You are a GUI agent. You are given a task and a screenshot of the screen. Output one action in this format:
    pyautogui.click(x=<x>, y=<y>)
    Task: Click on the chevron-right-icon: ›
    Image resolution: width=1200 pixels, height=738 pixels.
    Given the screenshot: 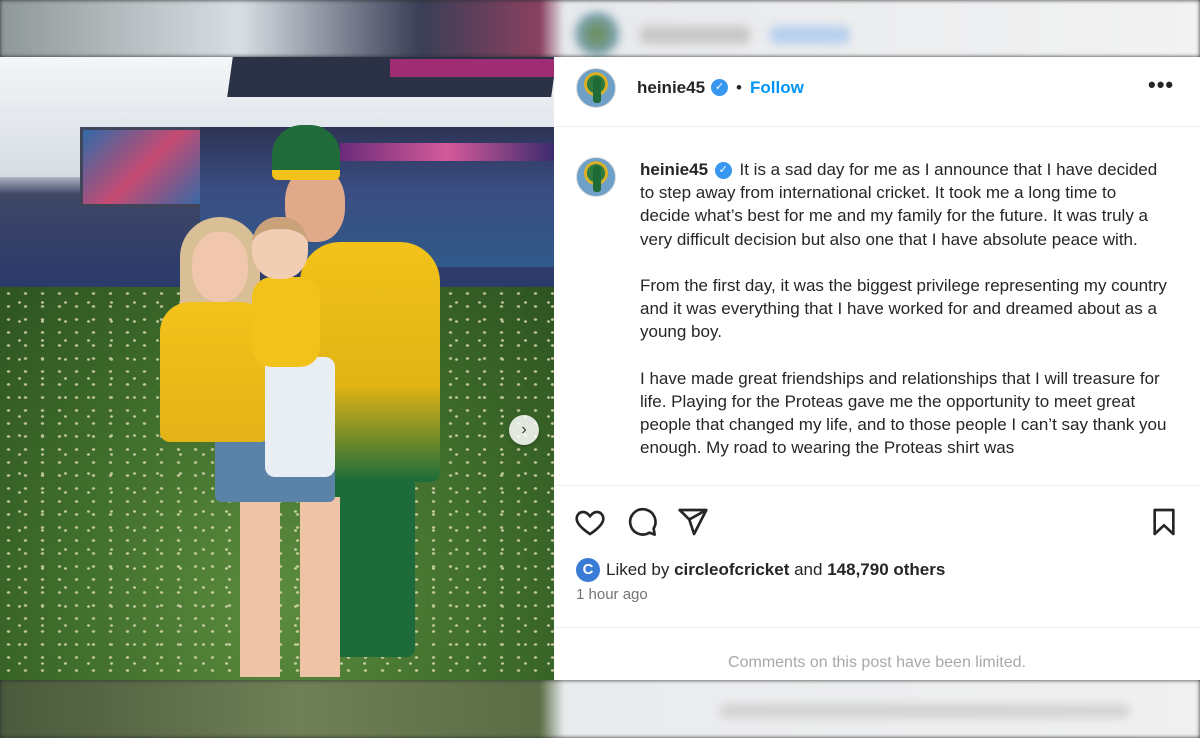 What is the action you would take?
    pyautogui.click(x=524, y=429)
    